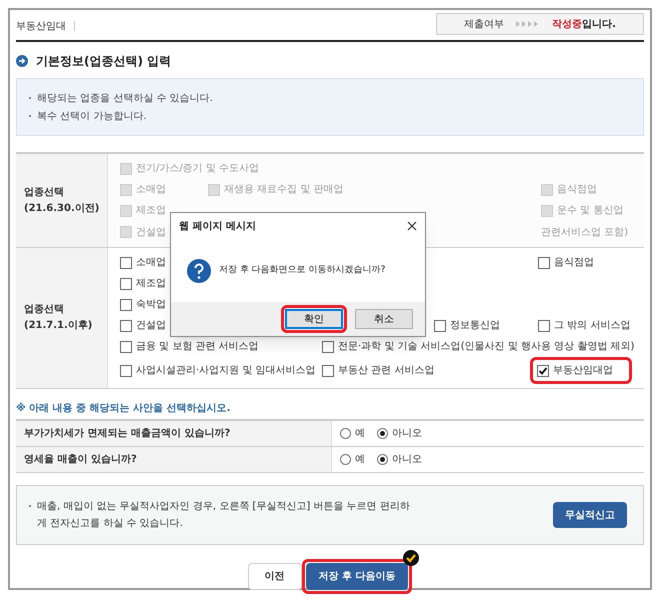  I want to click on industry-label: 부동산임대업, so click(583, 371).